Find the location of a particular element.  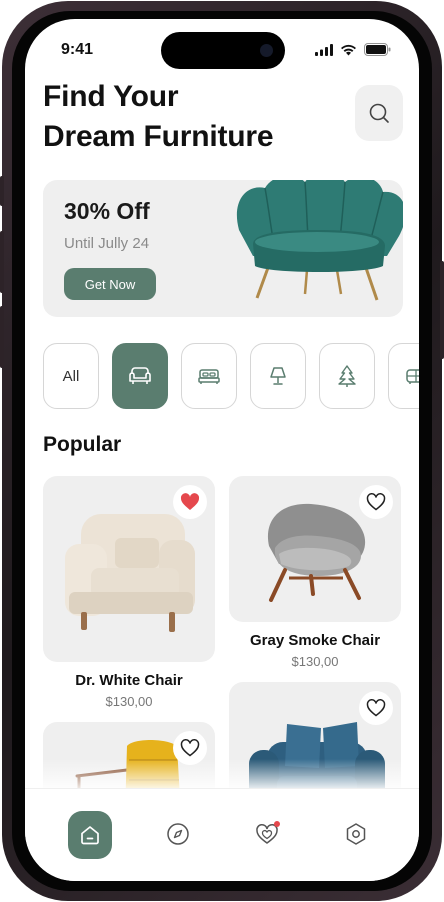

volume-up-button is located at coordinates (2, 262).